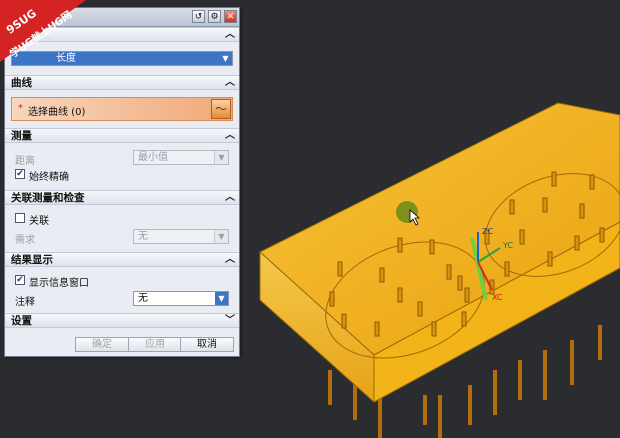 The image size is (620, 438). Describe the element at coordinates (497, 297) in the screenshot. I see `xc-label: XC` at that location.